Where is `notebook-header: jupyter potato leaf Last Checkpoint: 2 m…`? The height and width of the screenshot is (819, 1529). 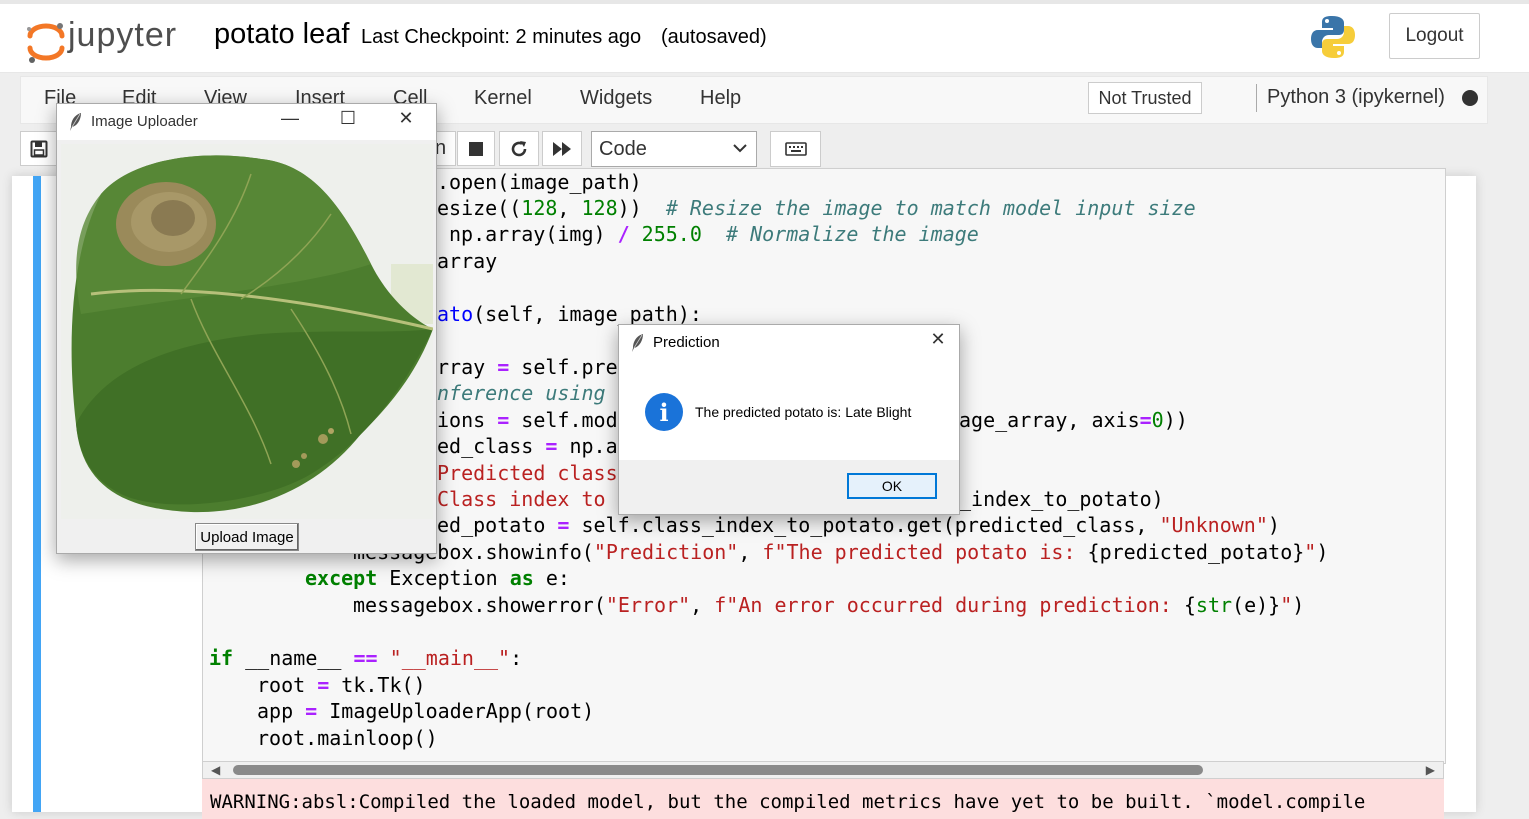 notebook-header: jupyter potato leaf Last Checkpoint: 2 m… is located at coordinates (764, 38).